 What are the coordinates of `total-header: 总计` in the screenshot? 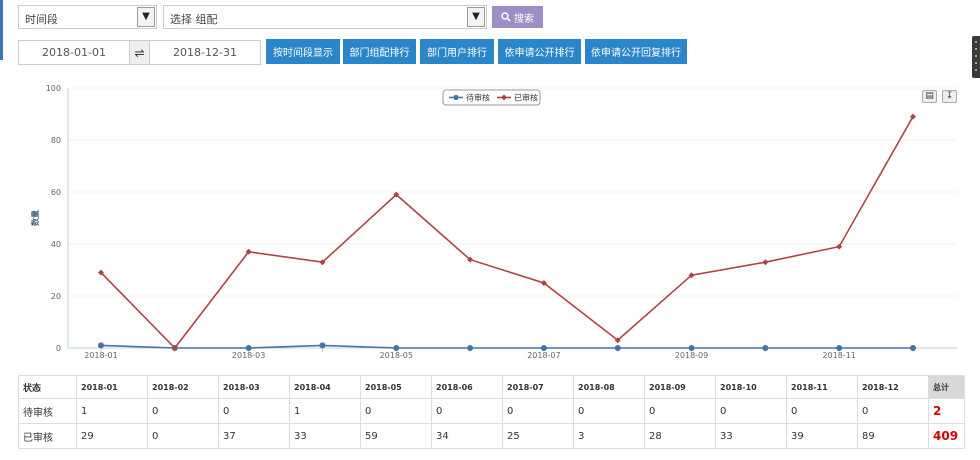 It's located at (946, 387).